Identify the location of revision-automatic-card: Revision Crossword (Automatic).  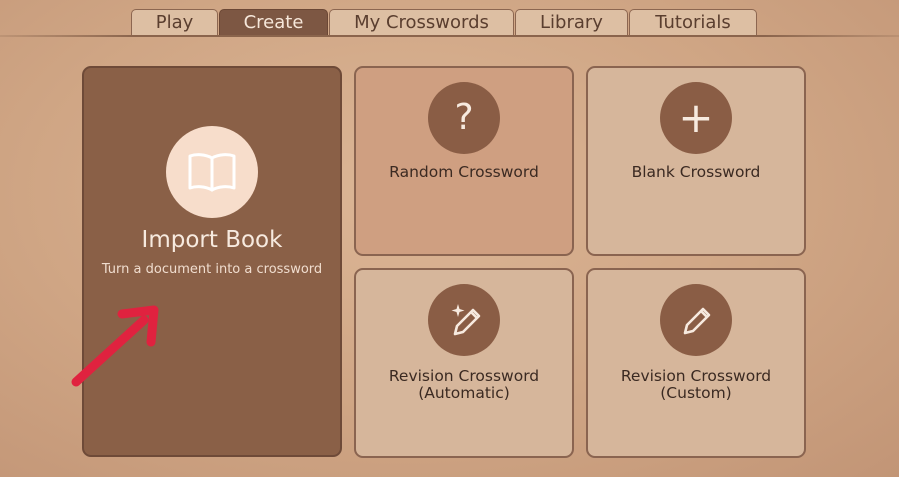
(464, 363).